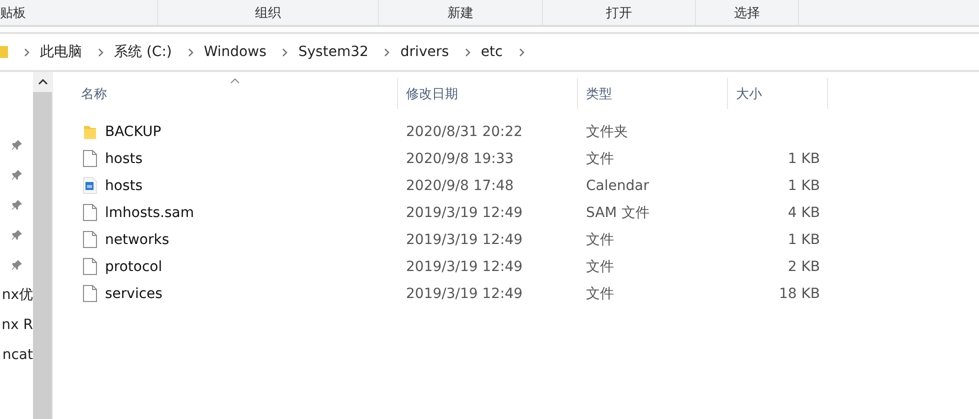  Describe the element at coordinates (137, 240) in the screenshot. I see `file-name: networks` at that location.